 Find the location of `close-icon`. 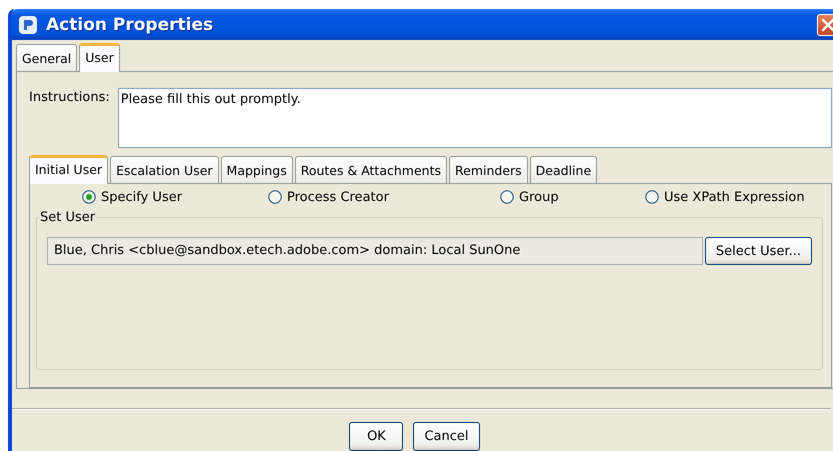

close-icon is located at coordinates (827, 25).